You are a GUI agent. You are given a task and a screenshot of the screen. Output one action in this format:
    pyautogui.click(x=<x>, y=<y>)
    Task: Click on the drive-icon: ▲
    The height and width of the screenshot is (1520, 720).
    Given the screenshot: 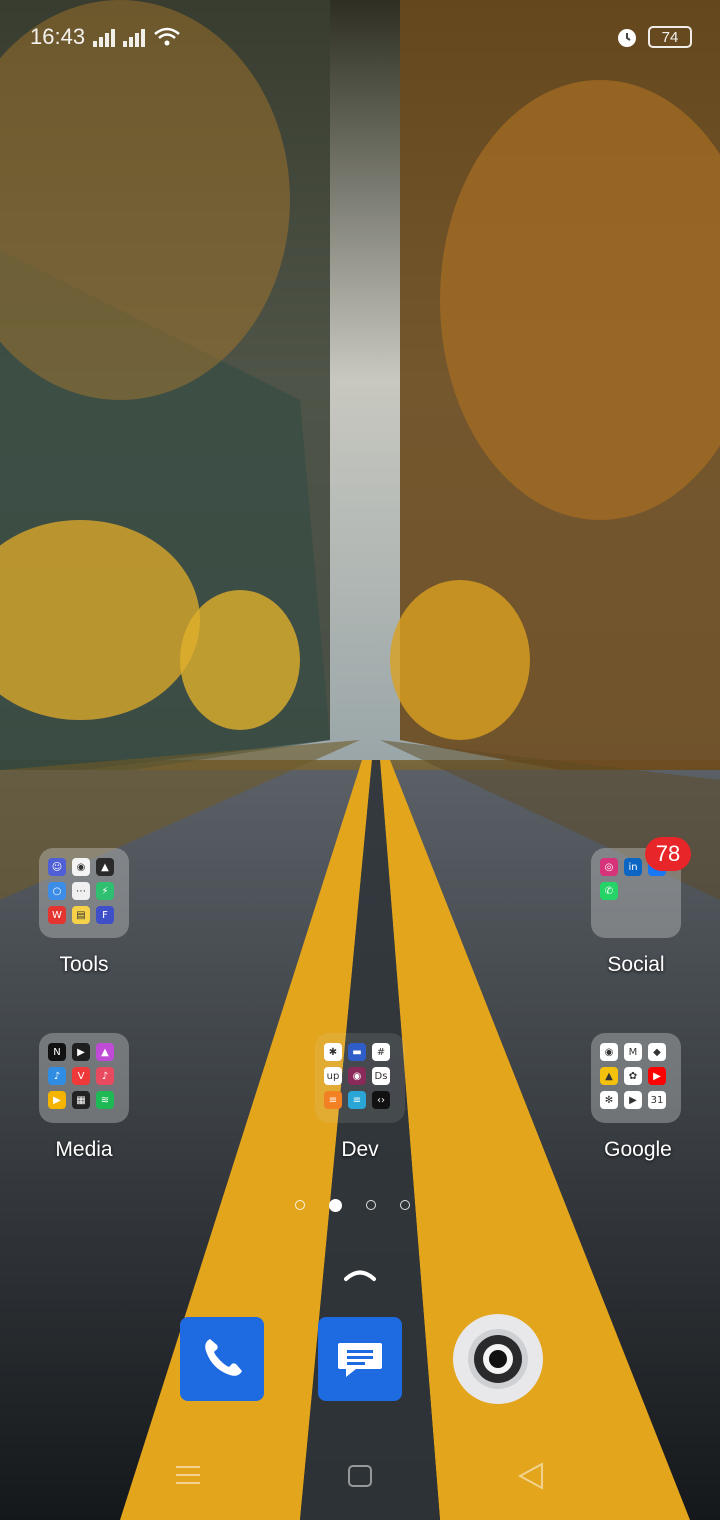 What is the action you would take?
    pyautogui.click(x=609, y=1076)
    